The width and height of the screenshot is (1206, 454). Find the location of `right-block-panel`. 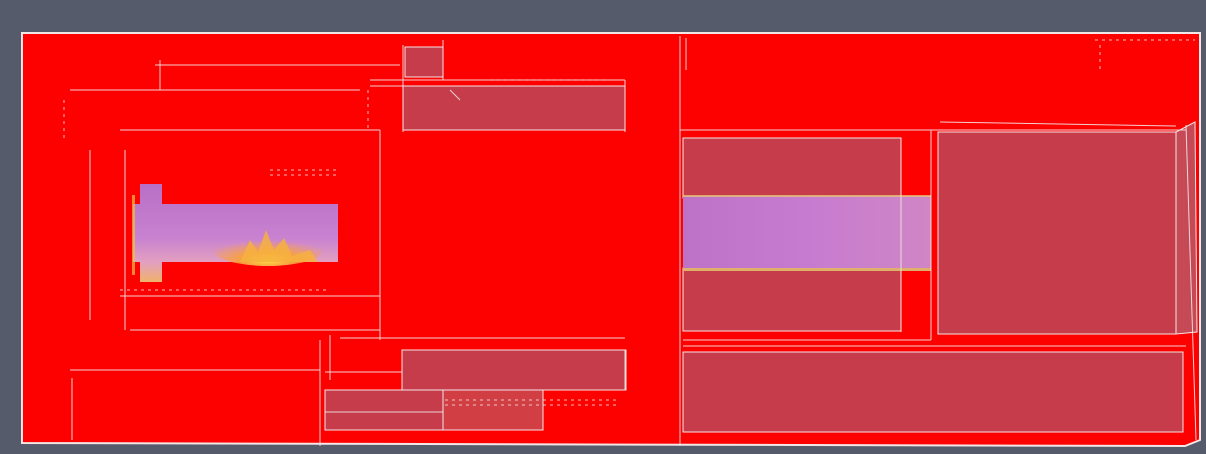

right-block-panel is located at coordinates (1057, 233).